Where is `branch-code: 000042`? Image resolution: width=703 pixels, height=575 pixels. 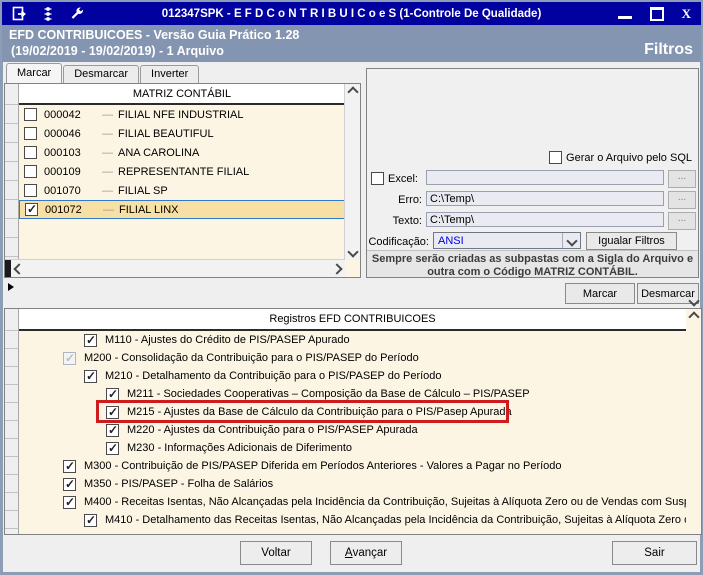
branch-code: 000042 is located at coordinates (62, 114).